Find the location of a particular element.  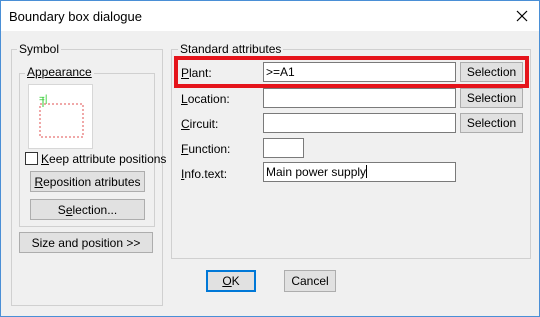

boundary-box-preview-icon: =| is located at coordinates (61, 116).